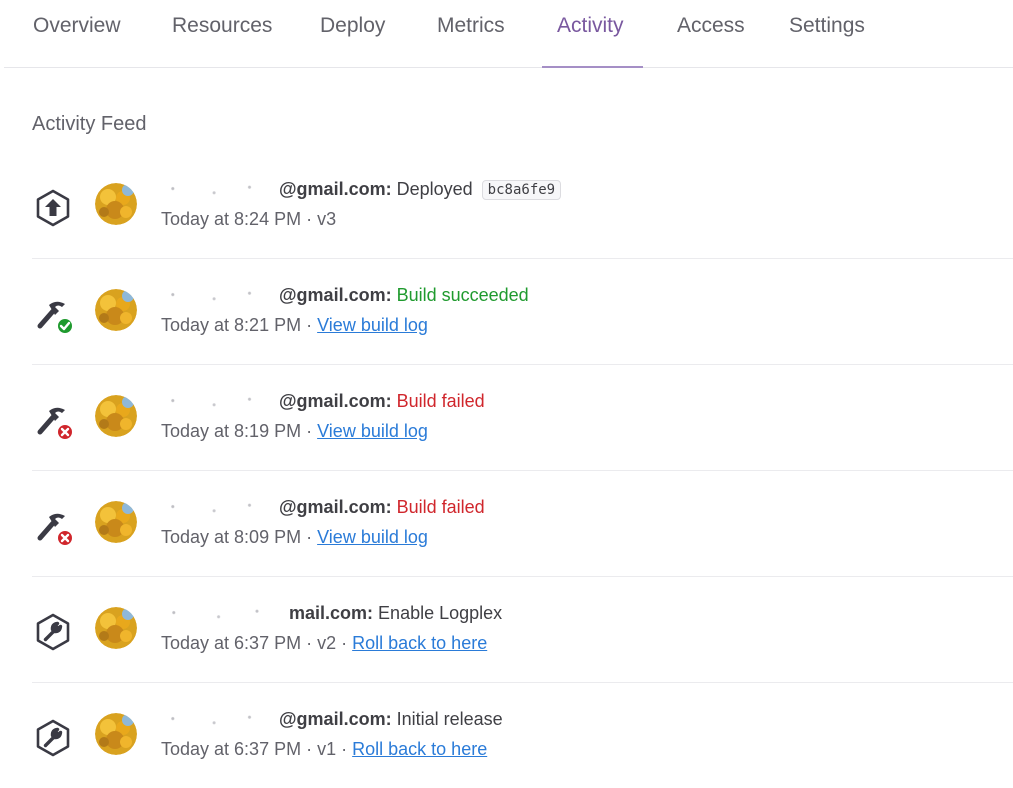  I want to click on activity-summary: @gmail.com: Build succeeded, so click(345, 295).